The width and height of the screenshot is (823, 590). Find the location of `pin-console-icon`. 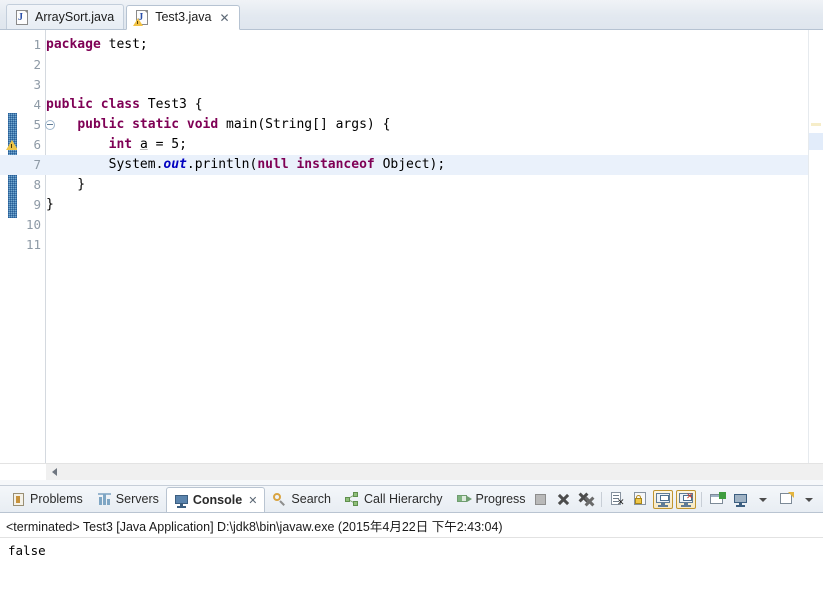

pin-console-icon is located at coordinates (717, 499).